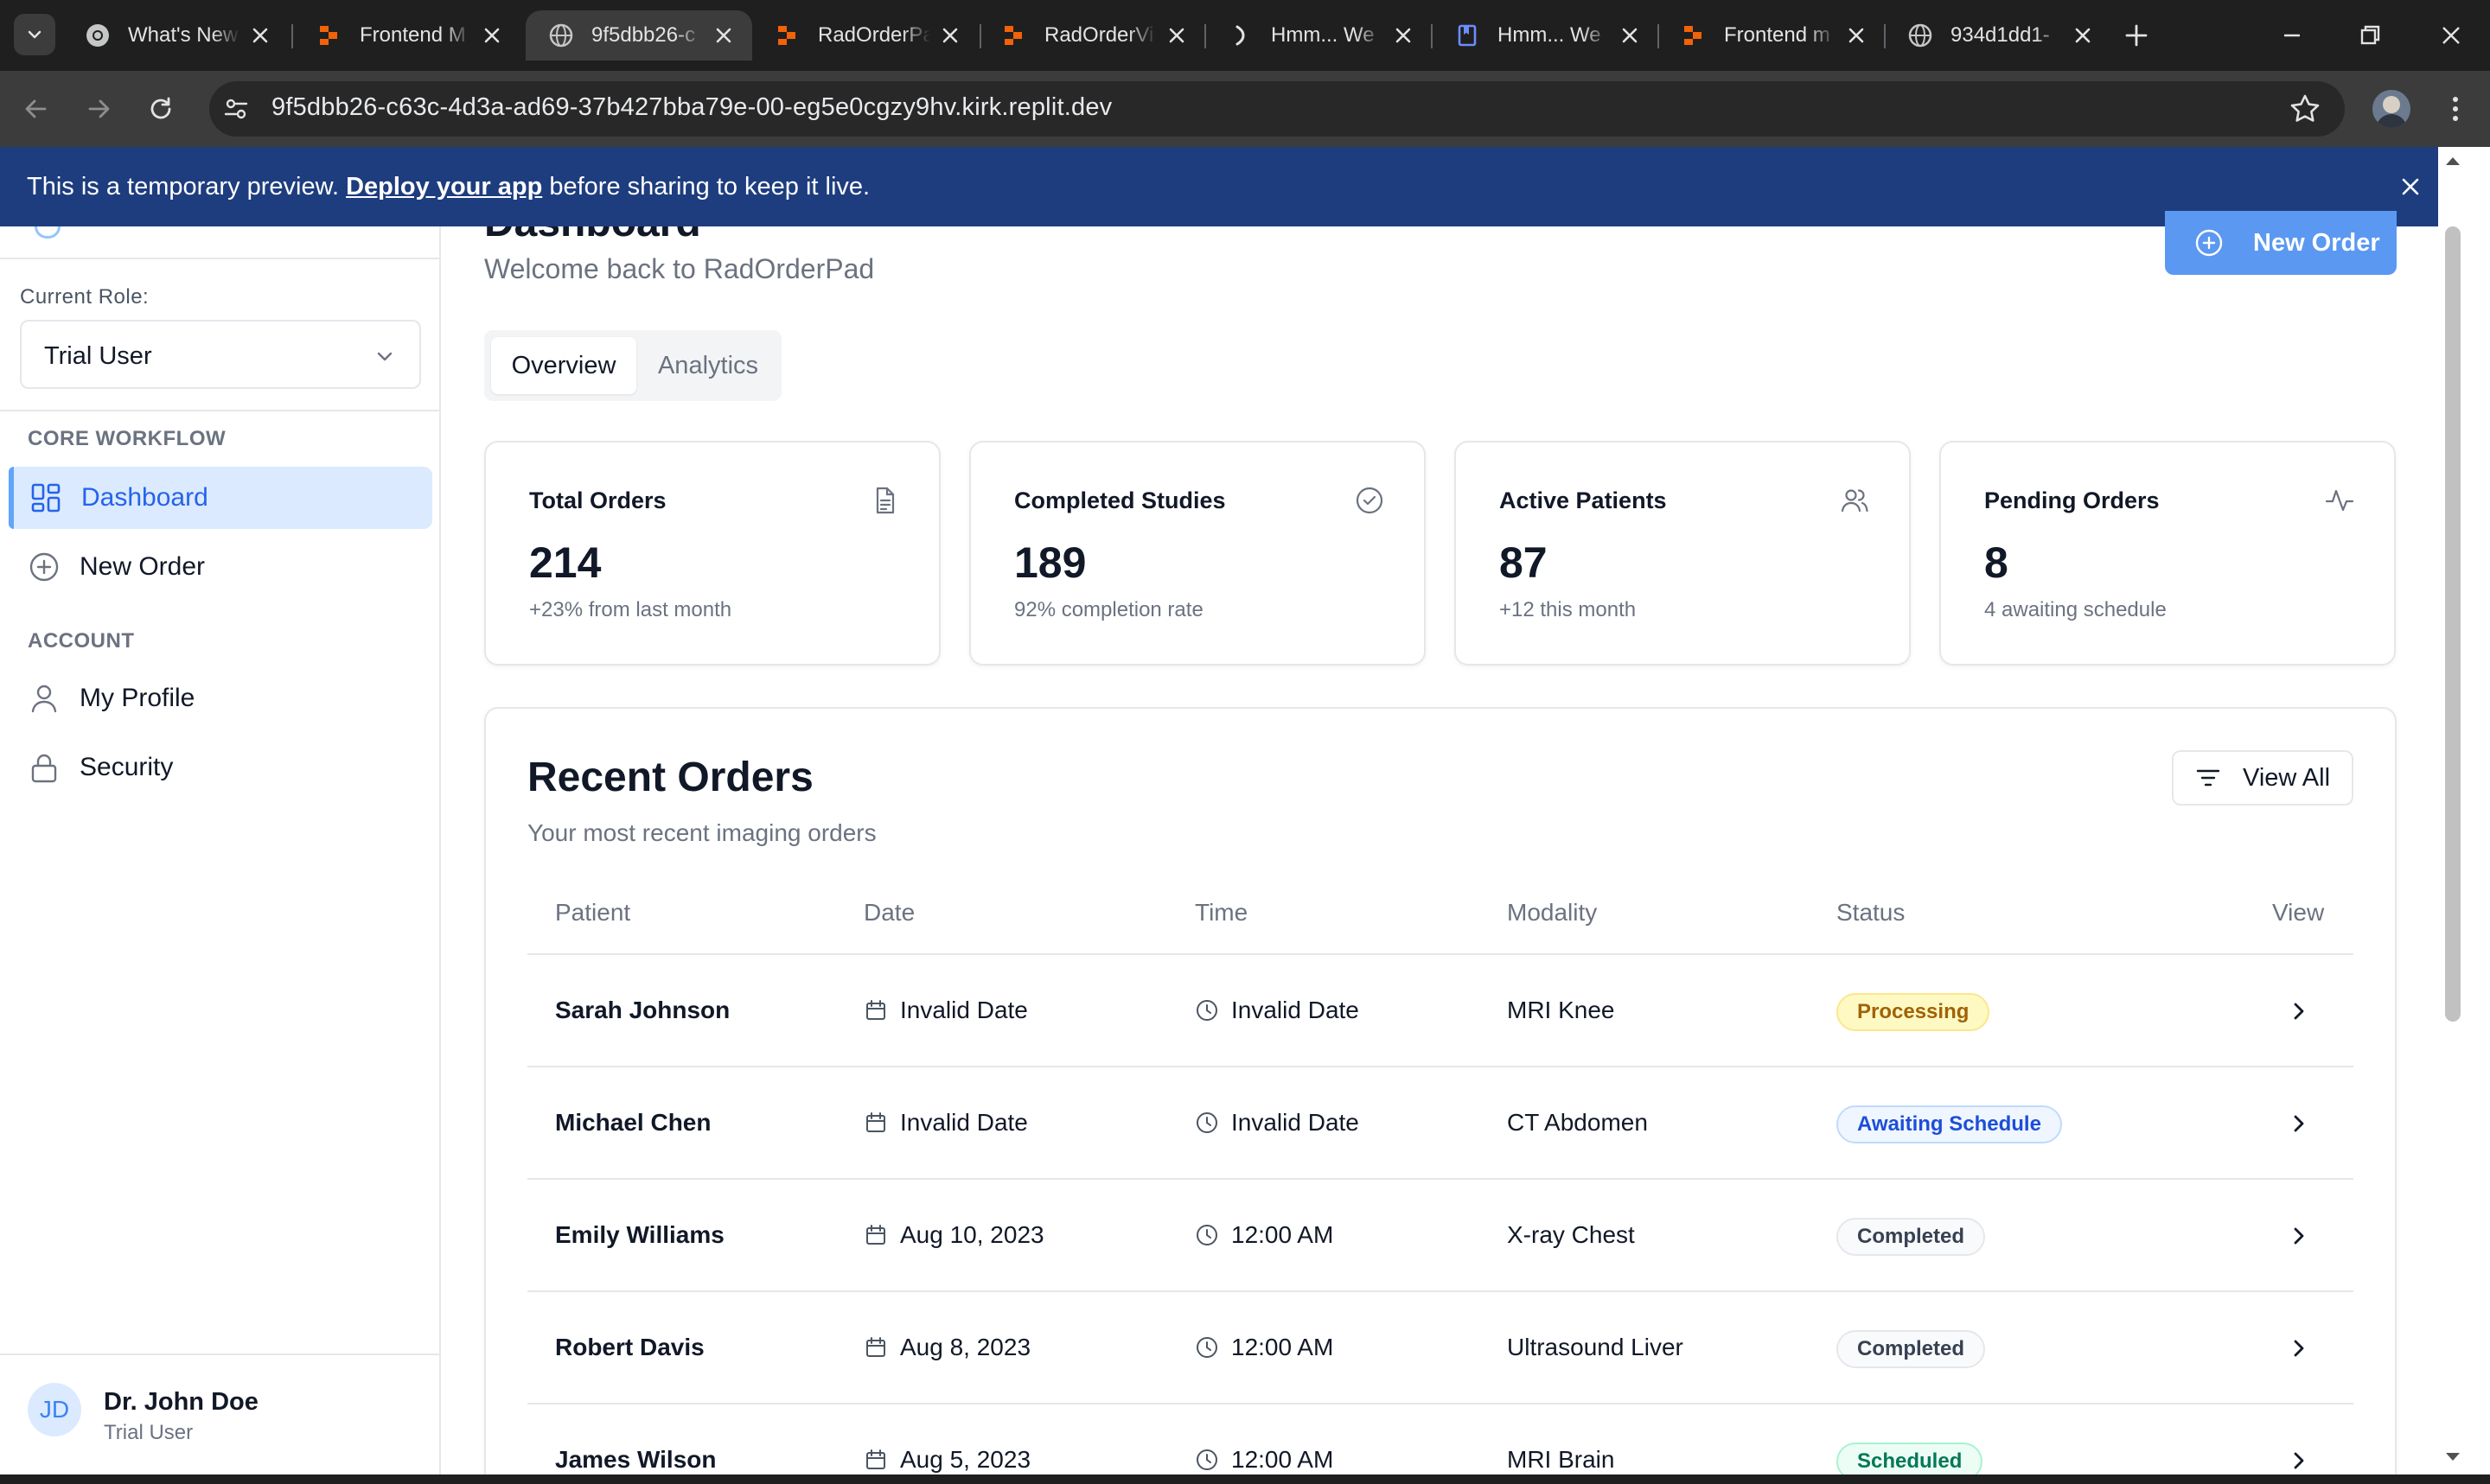  I want to click on file-icon, so click(885, 501).